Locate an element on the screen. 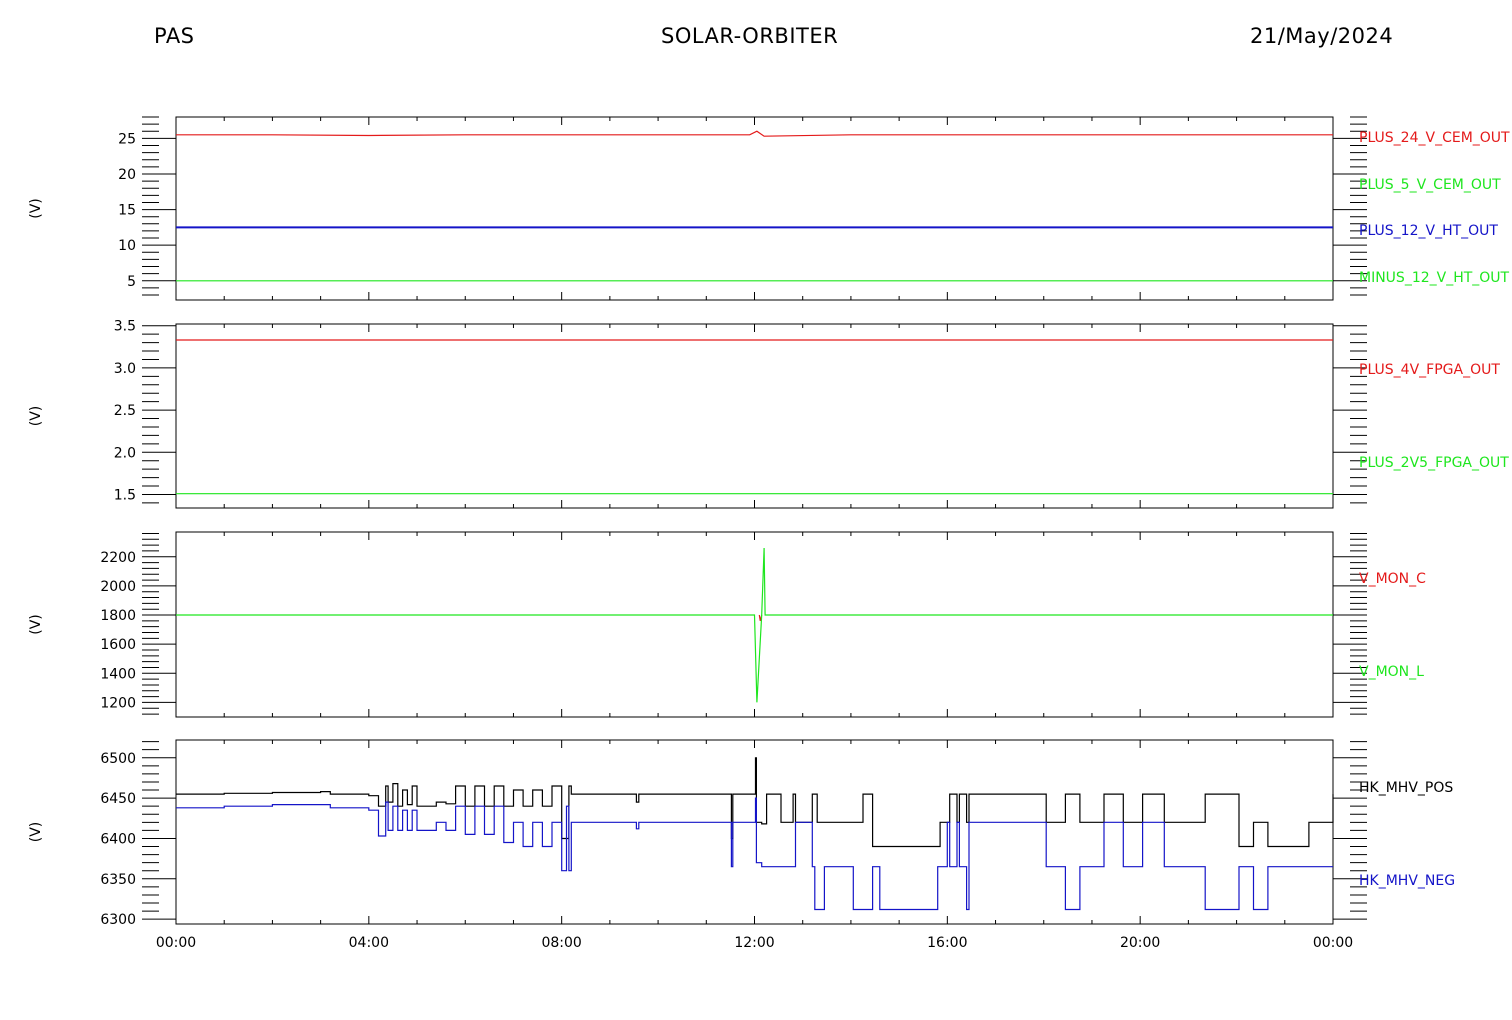  legend-entry-plus-2v5-fpga-out: PLUS_2V5_FPGA_OUT is located at coordinates (1434, 463).